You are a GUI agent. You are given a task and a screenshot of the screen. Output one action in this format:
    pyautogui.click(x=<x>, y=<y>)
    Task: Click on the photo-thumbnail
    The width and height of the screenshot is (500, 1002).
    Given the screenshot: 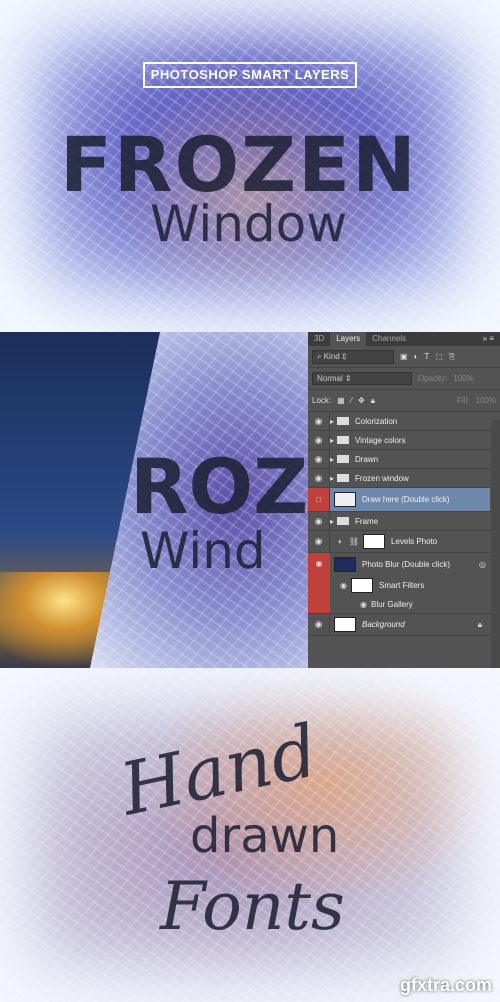 What is the action you would take?
    pyautogui.click(x=345, y=564)
    